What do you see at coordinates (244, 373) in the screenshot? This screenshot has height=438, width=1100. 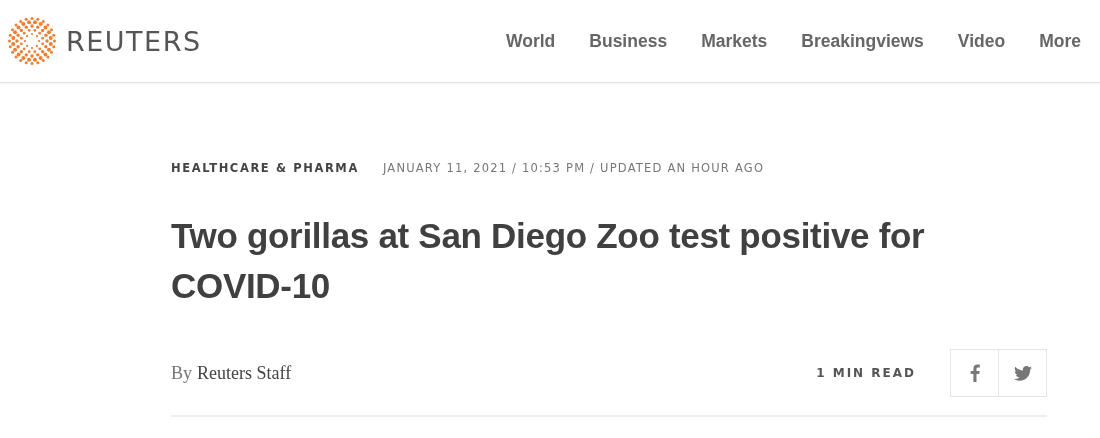 I see `author-name: Reuters Staff` at bounding box center [244, 373].